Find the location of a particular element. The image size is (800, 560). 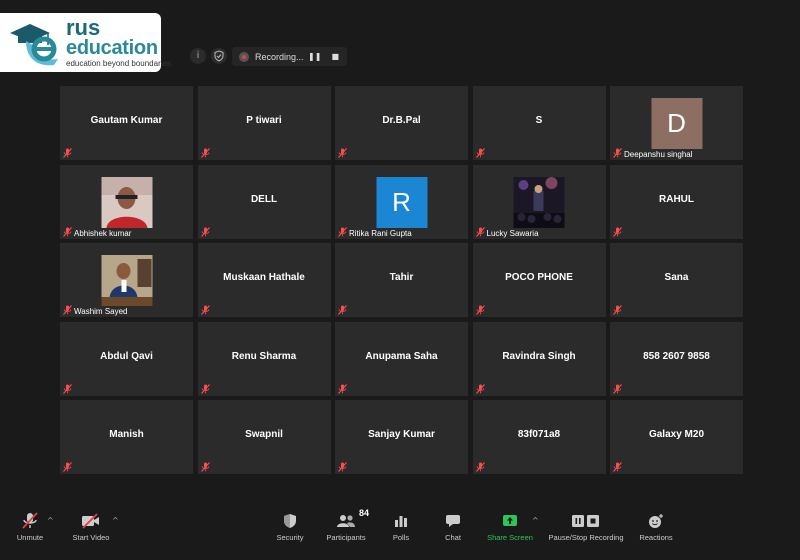

participant-name: 83f071a8 is located at coordinates (539, 434).